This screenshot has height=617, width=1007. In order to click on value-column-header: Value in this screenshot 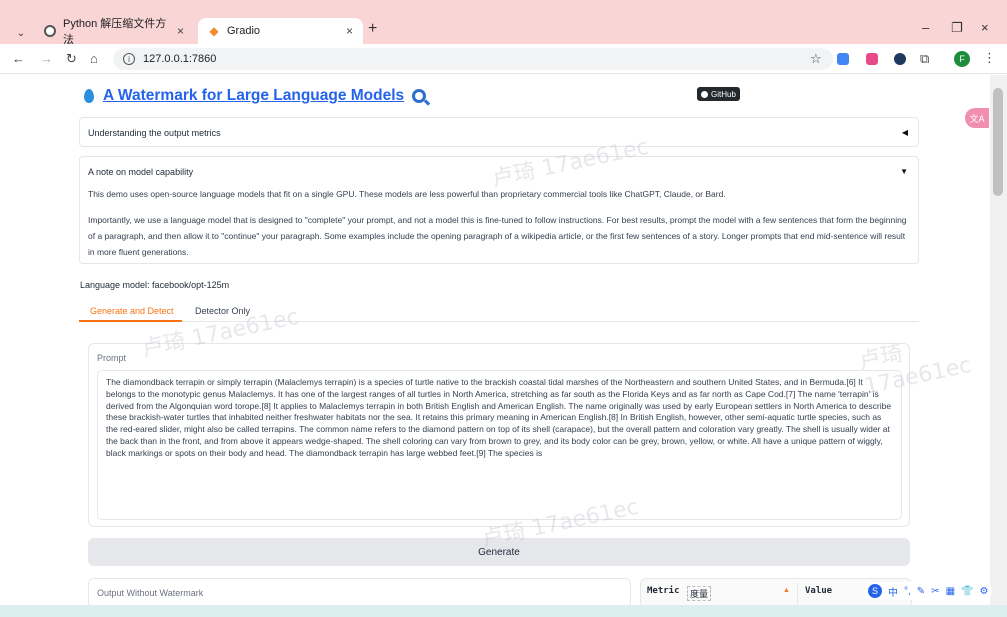, I will do `click(818, 591)`.